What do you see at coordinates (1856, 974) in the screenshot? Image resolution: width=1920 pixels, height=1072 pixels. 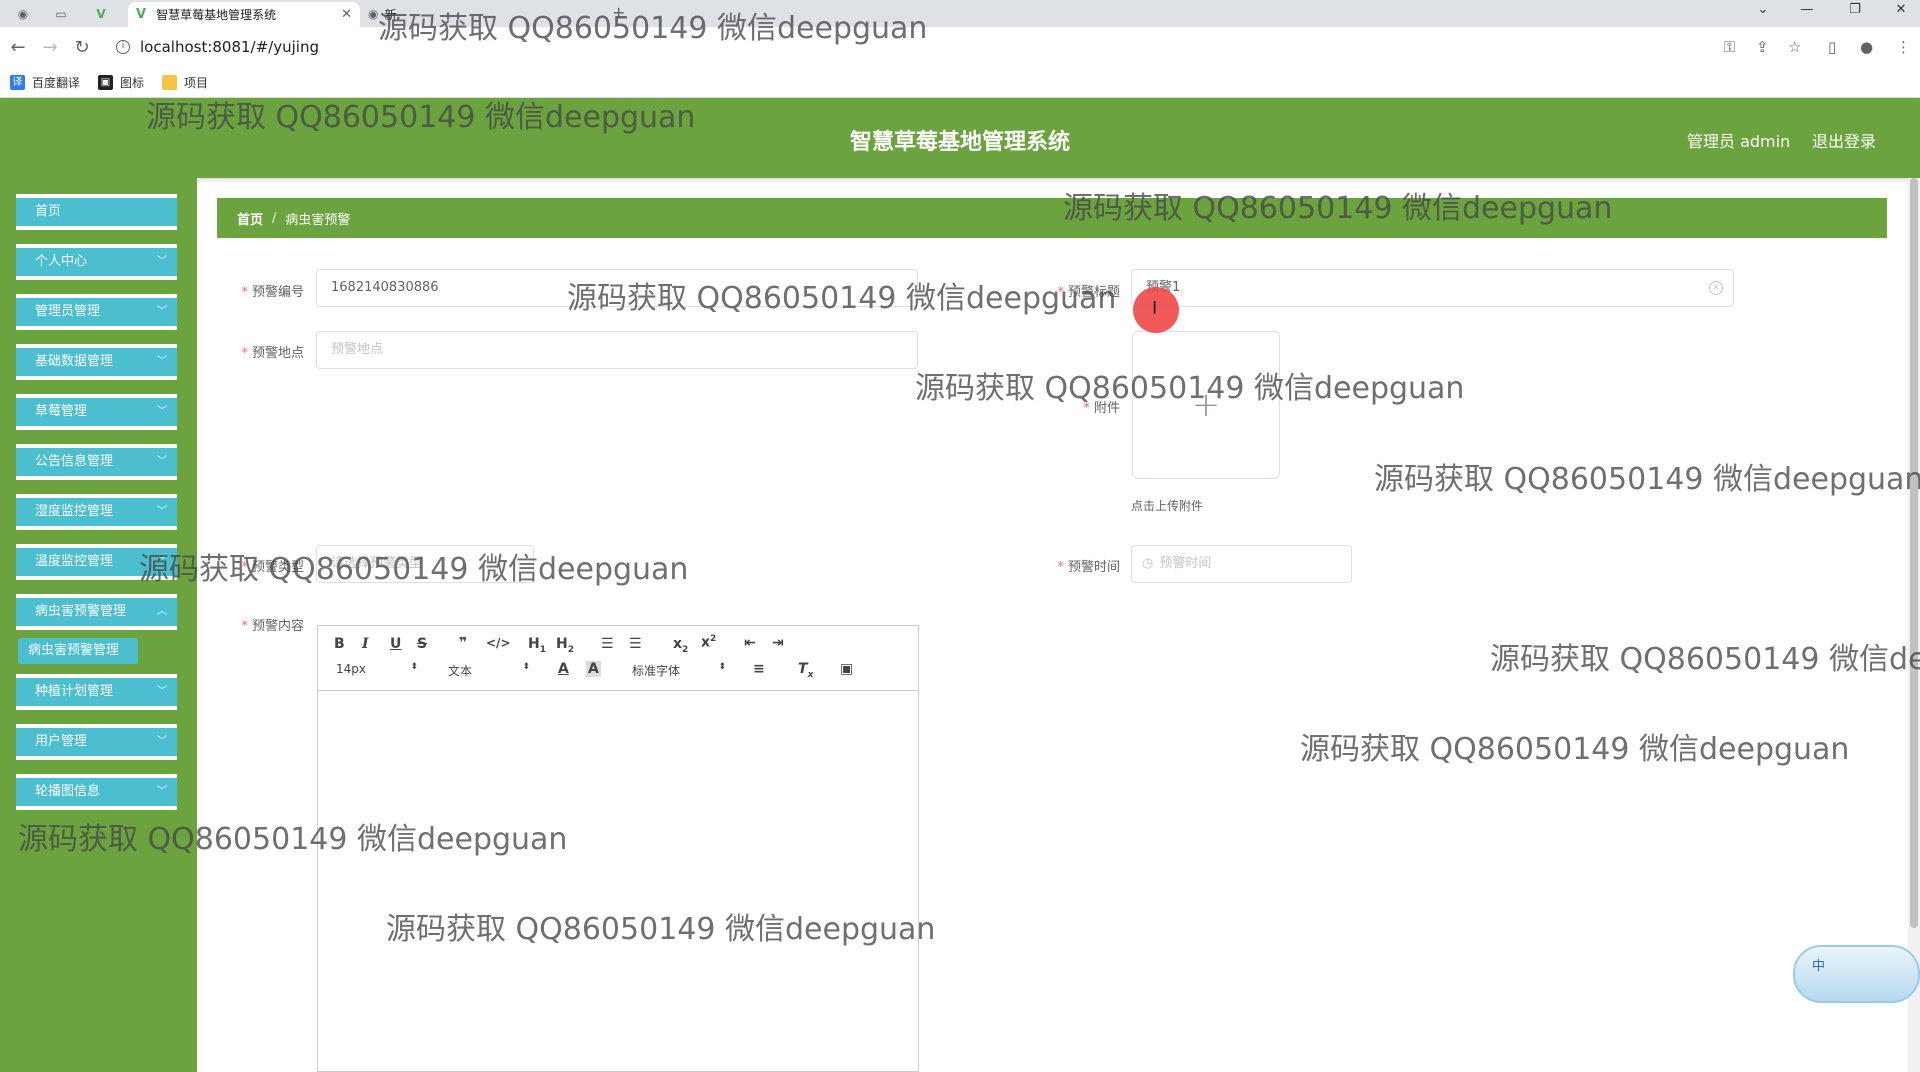 I see `ime-widget` at bounding box center [1856, 974].